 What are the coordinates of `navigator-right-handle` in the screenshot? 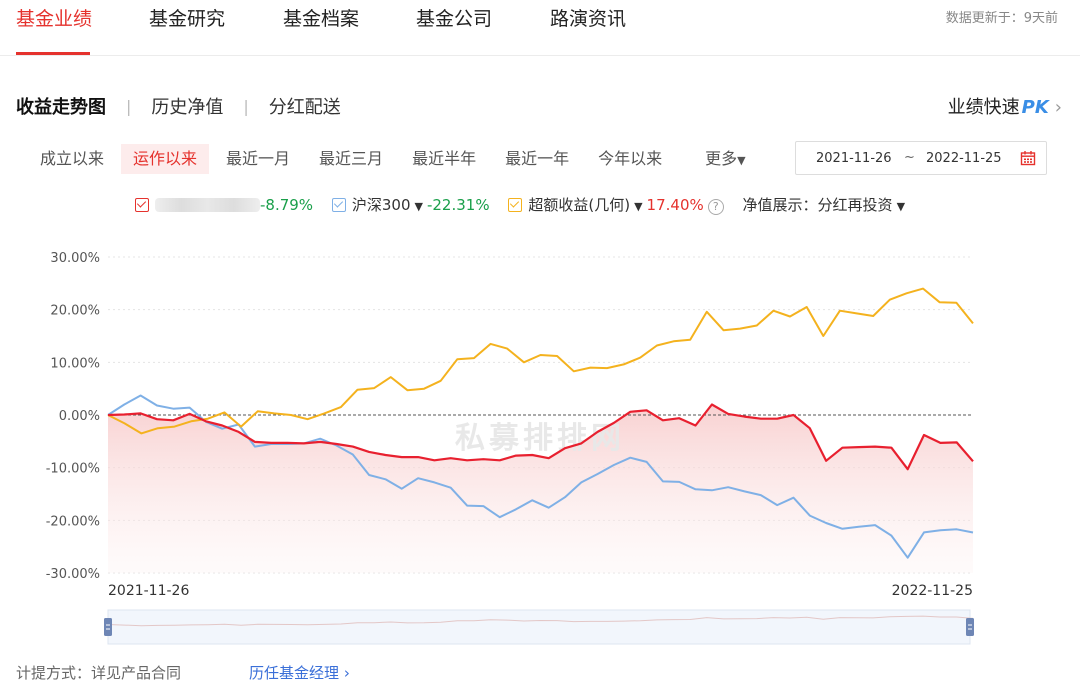 It's located at (970, 627).